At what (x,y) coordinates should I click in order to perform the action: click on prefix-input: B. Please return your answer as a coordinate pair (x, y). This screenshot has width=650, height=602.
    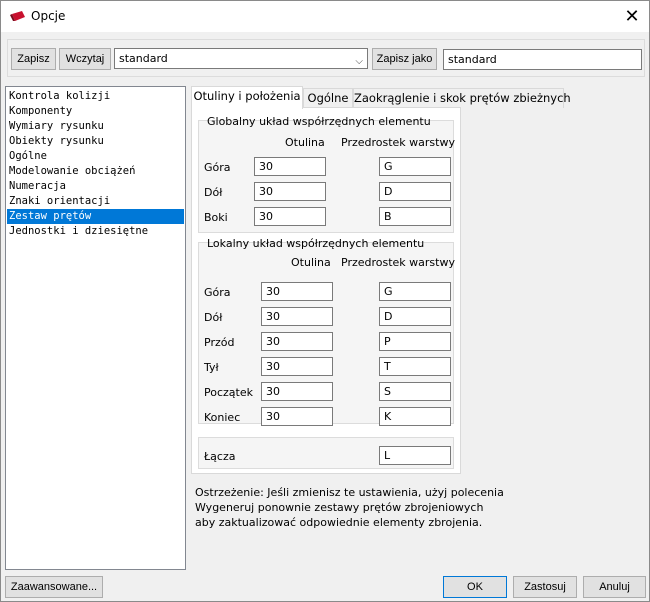
    Looking at the image, I should click on (415, 216).